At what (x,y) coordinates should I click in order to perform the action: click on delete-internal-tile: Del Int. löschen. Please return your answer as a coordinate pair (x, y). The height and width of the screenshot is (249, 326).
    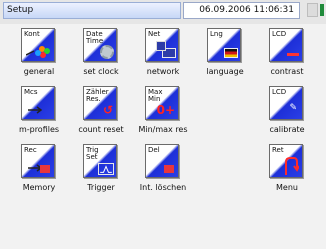
    Looking at the image, I should click on (163, 172).